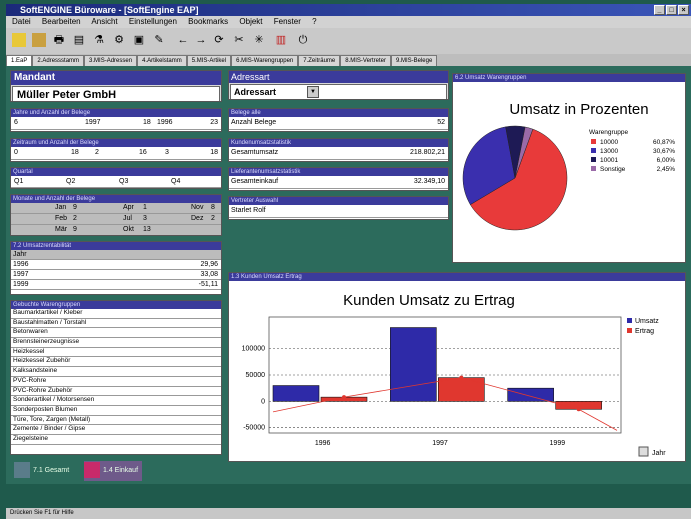 The height and width of the screenshot is (519, 691). What do you see at coordinates (123, 181) in the screenshot?
I see `quartal-q3: Q3` at bounding box center [123, 181].